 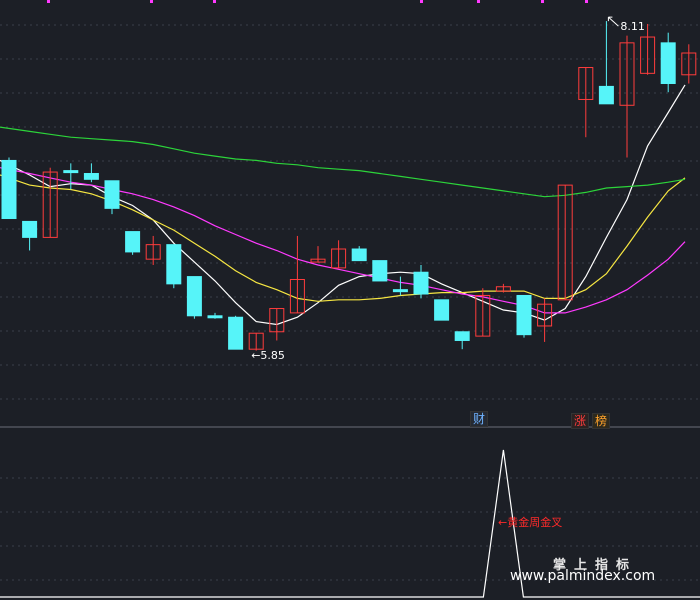 What do you see at coordinates (601, 421) in the screenshot?
I see `ranking-tag: 榜` at bounding box center [601, 421].